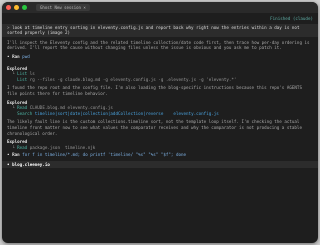 Image resolution: width=320 pixels, height=245 pixels. What do you see at coordinates (51, 147) in the screenshot?
I see `explored-item: └ Read package.json timeline.njk` at bounding box center [51, 147].